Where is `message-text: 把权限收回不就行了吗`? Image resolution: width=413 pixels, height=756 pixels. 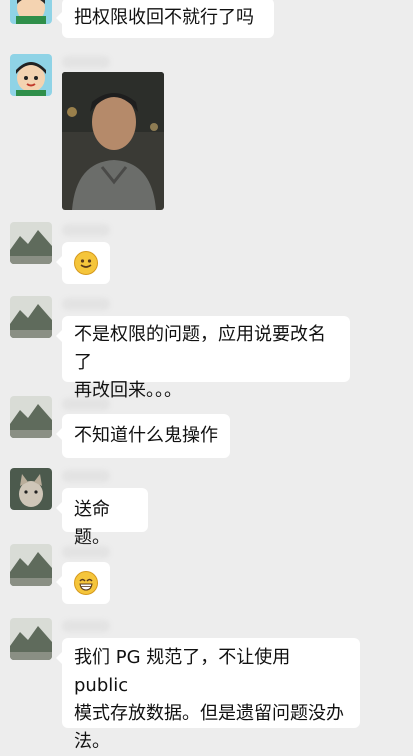 message-text: 把权限收回不就行了吗 is located at coordinates (164, 17).